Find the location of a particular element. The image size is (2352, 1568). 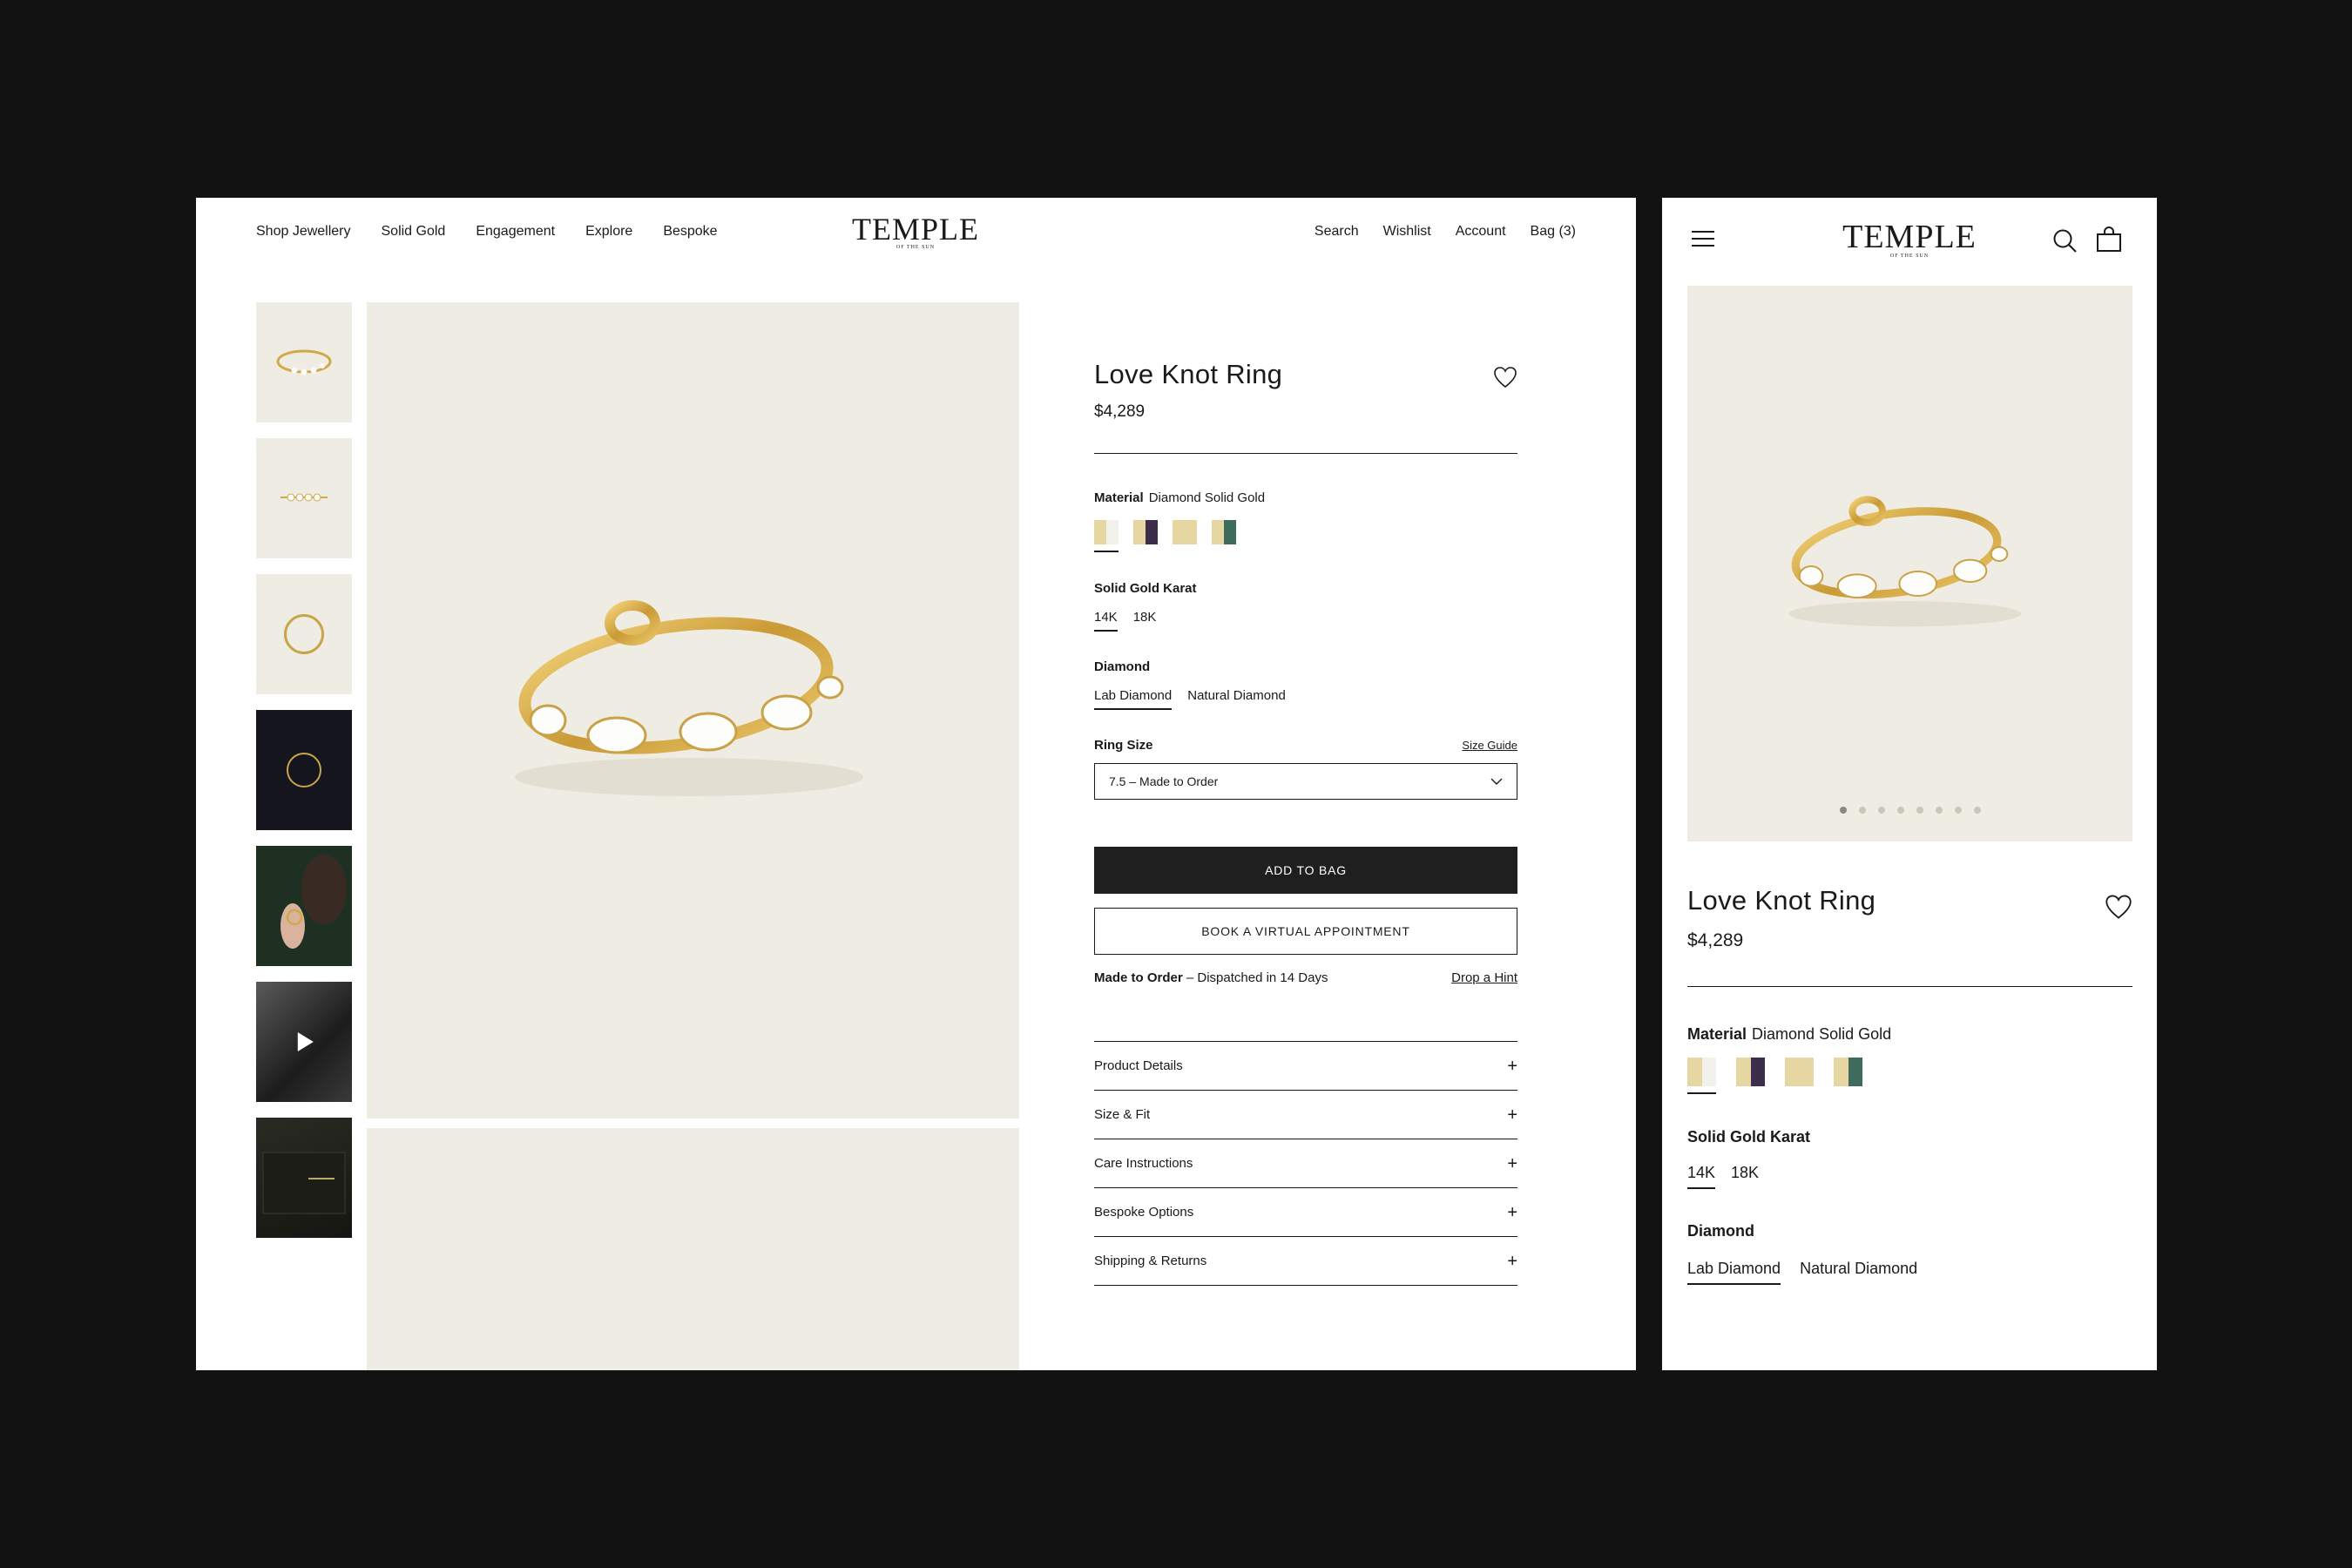

account-link: Account is located at coordinates (1481, 232).